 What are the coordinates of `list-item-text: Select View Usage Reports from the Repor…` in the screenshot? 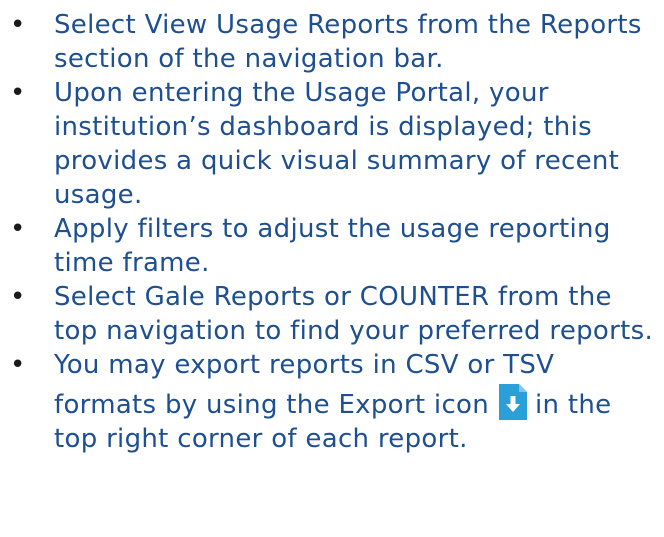 It's located at (348, 42).